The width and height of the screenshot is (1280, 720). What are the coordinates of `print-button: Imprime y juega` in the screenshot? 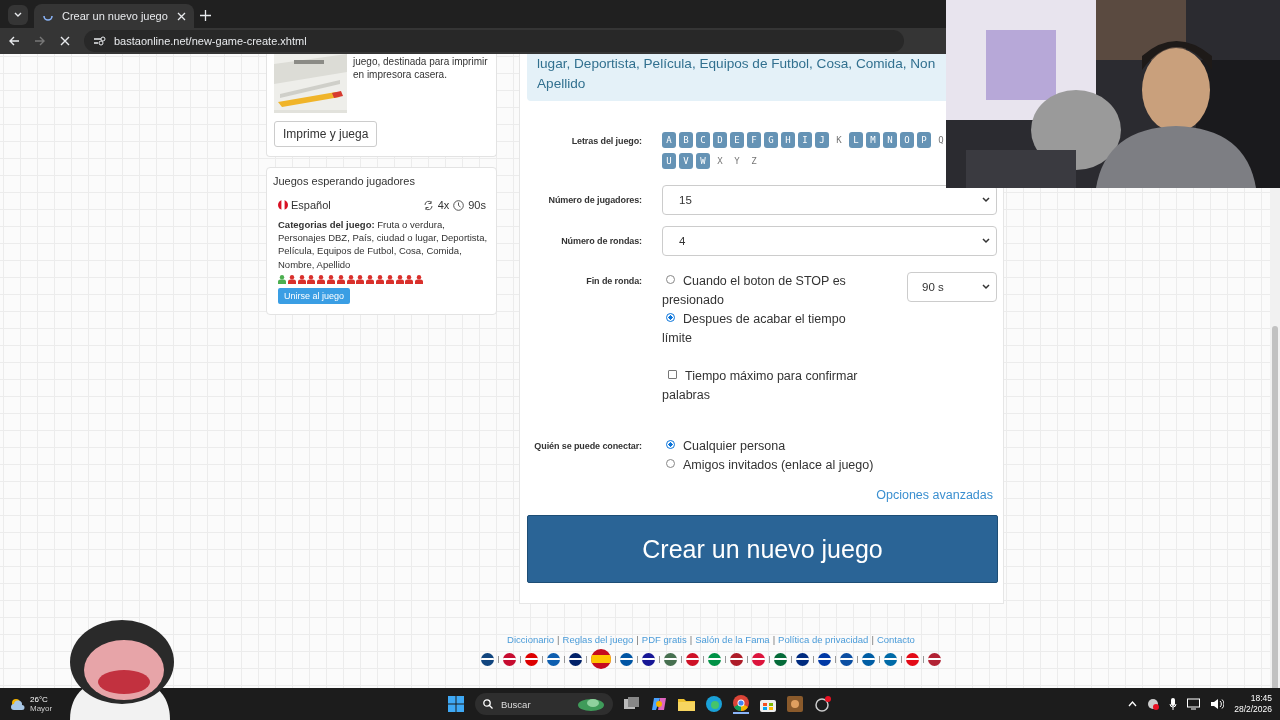 It's located at (326, 134).